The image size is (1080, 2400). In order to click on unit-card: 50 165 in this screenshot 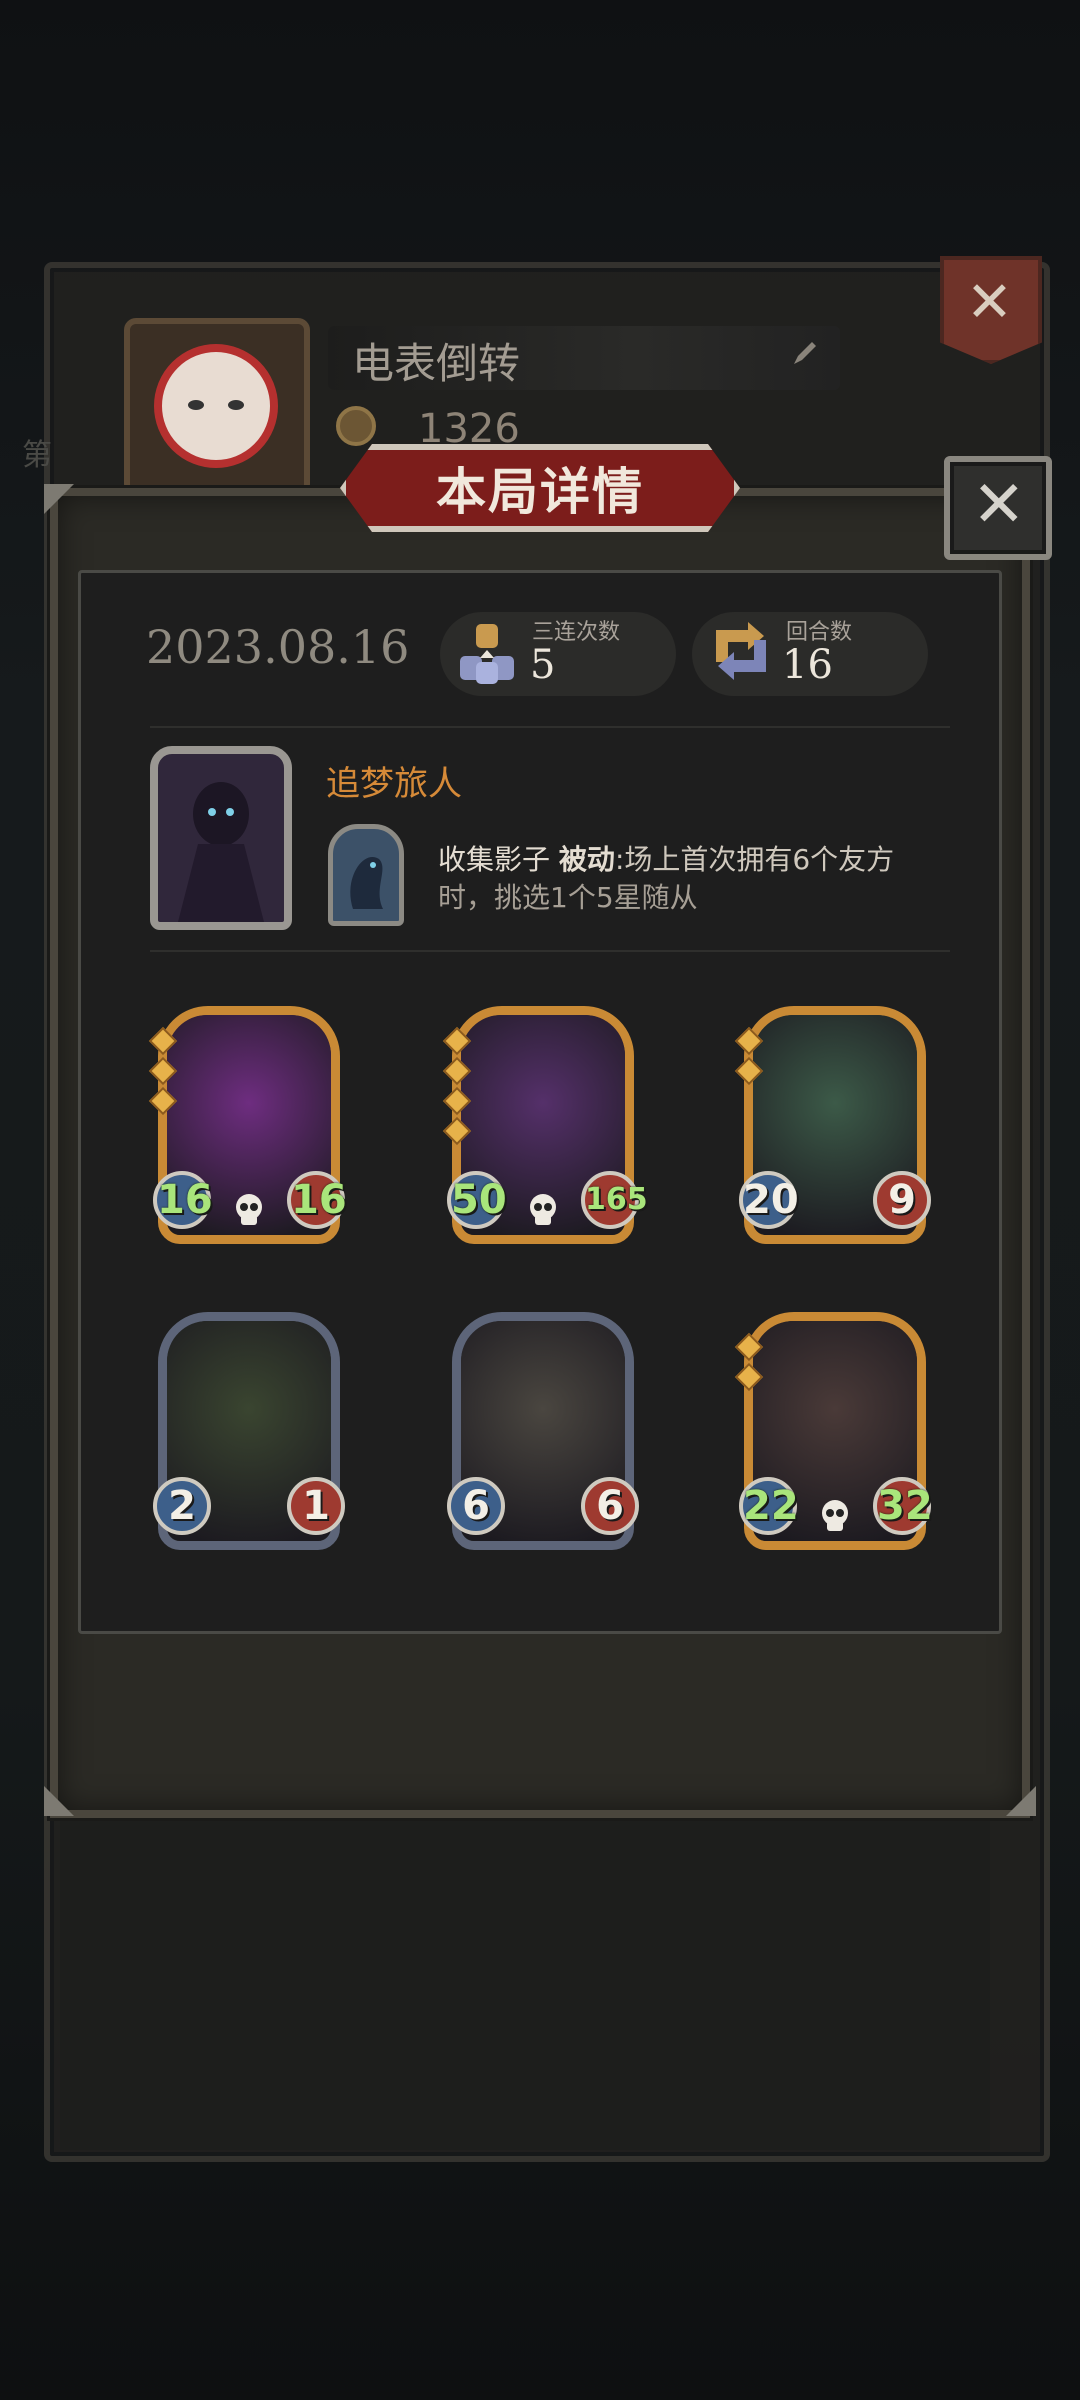, I will do `click(545, 1125)`.